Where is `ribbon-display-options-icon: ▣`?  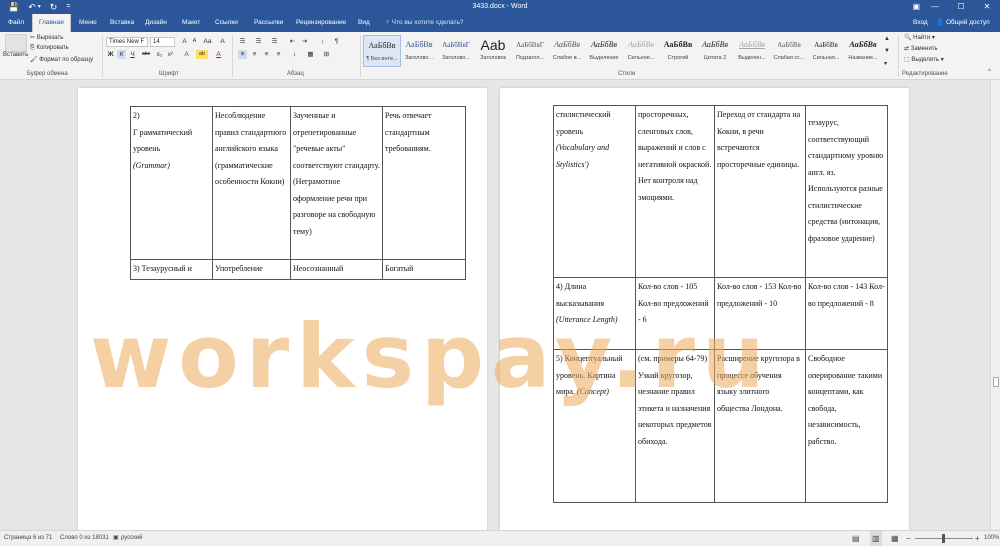
ribbon-display-options-icon: ▣ is located at coordinates (916, 7).